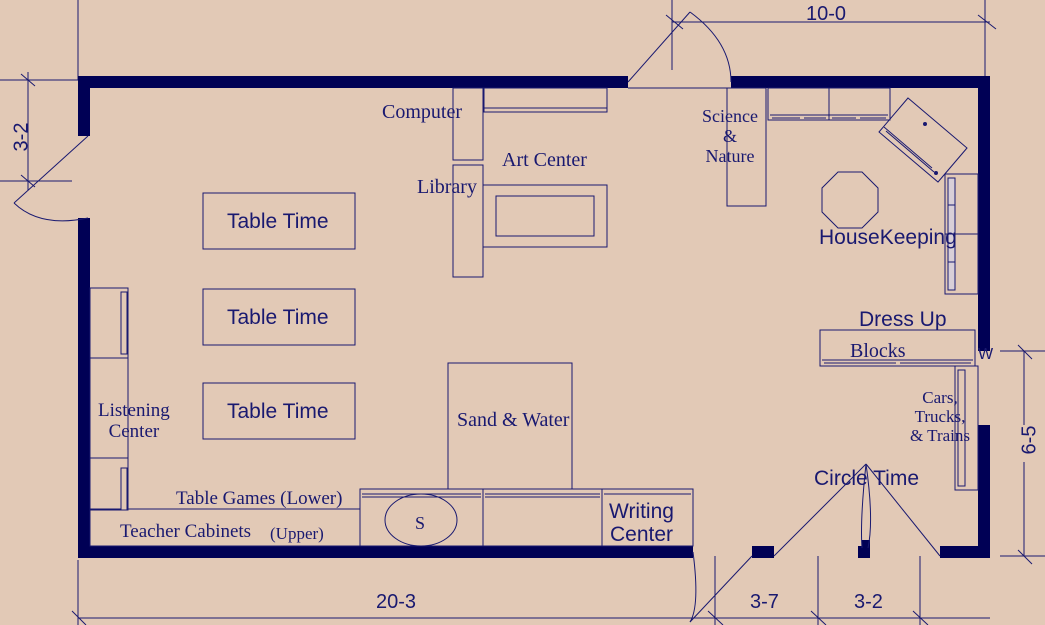  I want to click on table-time-3: Table Time, so click(278, 411).